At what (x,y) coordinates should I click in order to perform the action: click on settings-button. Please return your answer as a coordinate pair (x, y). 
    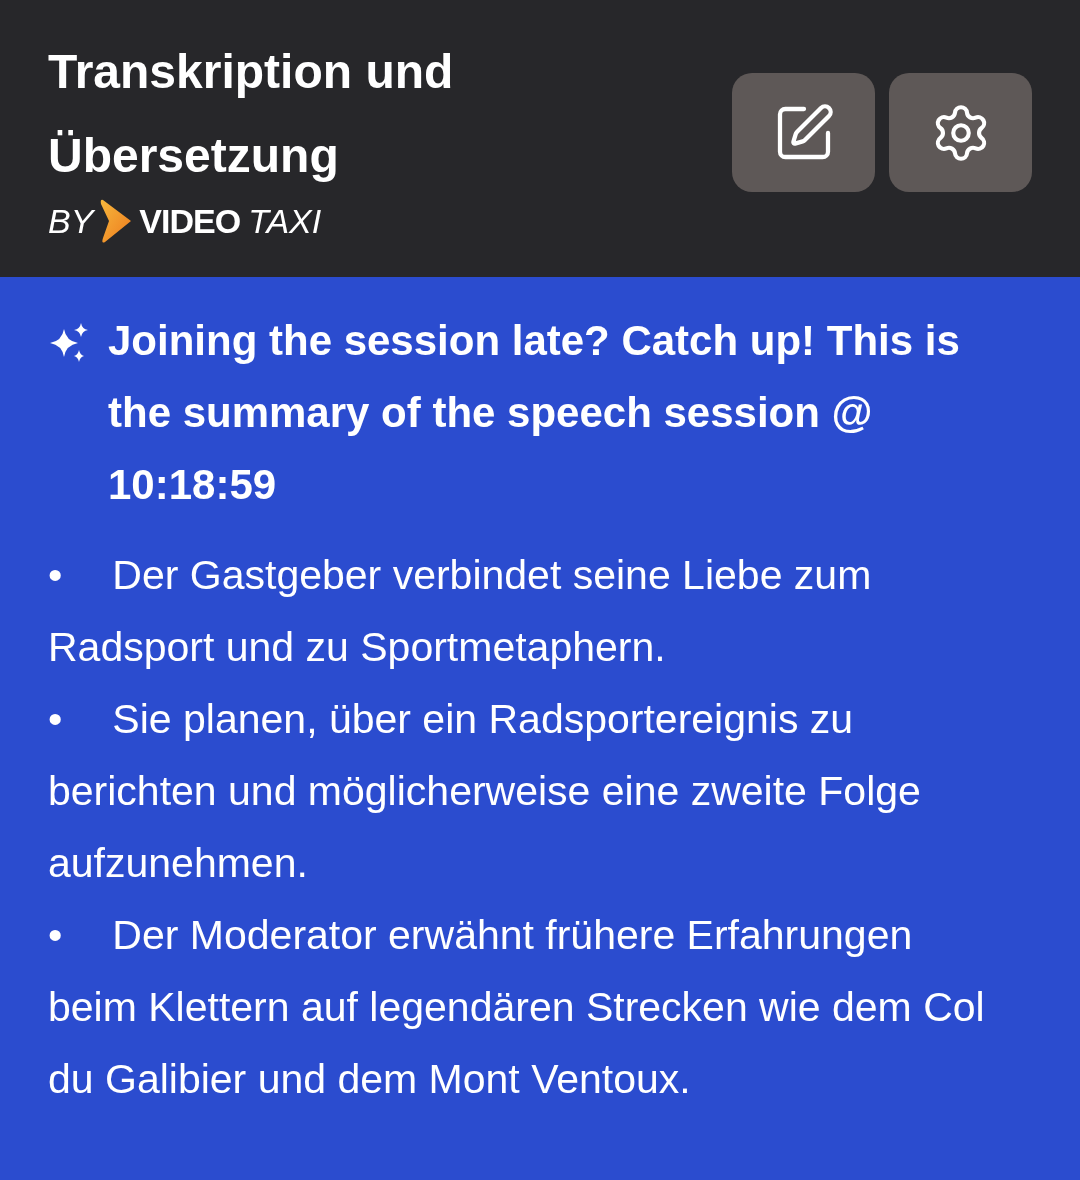
    Looking at the image, I should click on (960, 132).